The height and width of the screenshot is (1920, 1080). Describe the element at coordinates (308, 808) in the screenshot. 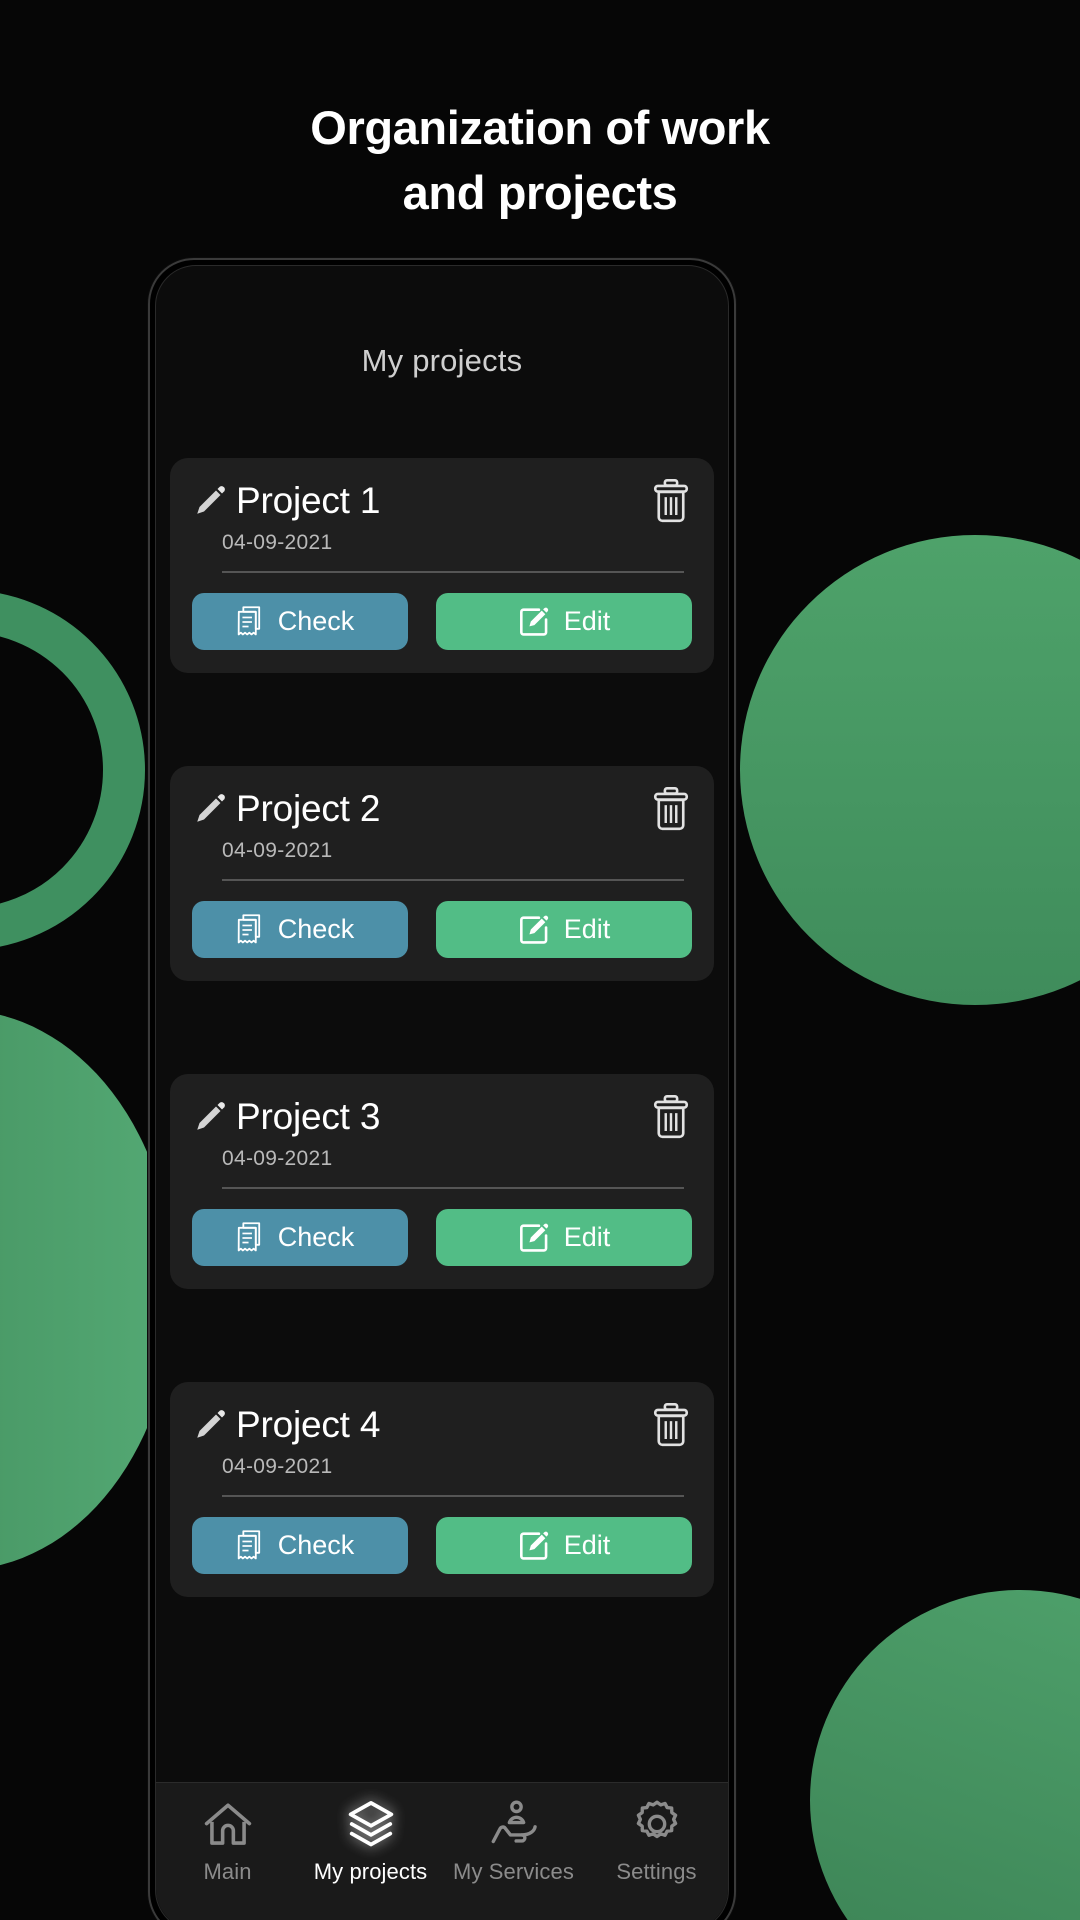

I see `project-name: Project 2` at that location.